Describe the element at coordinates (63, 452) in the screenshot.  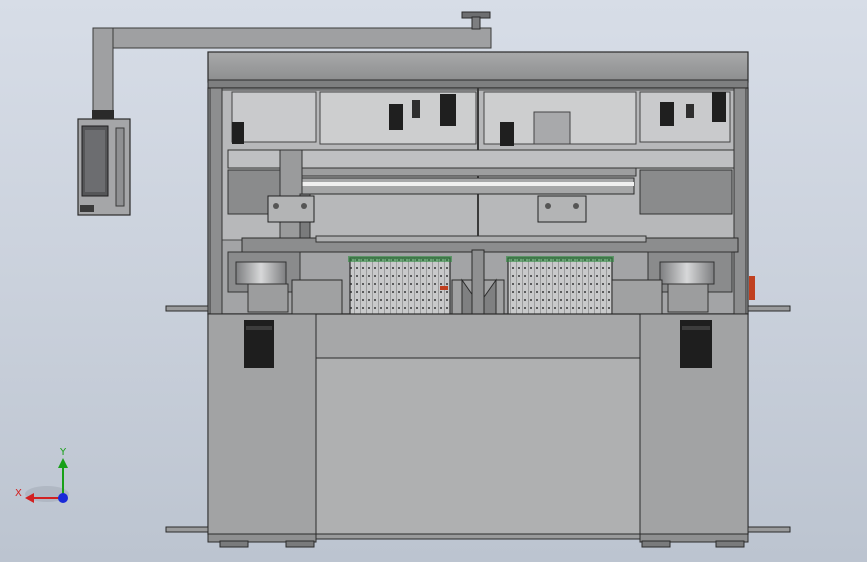
I see `y-axis-label: Y` at that location.